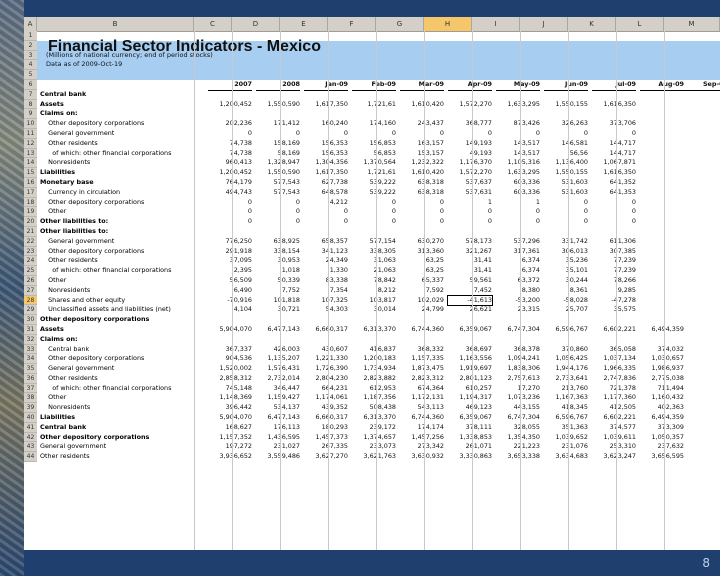  I want to click on data-cell: 8,361, so click(566, 291).